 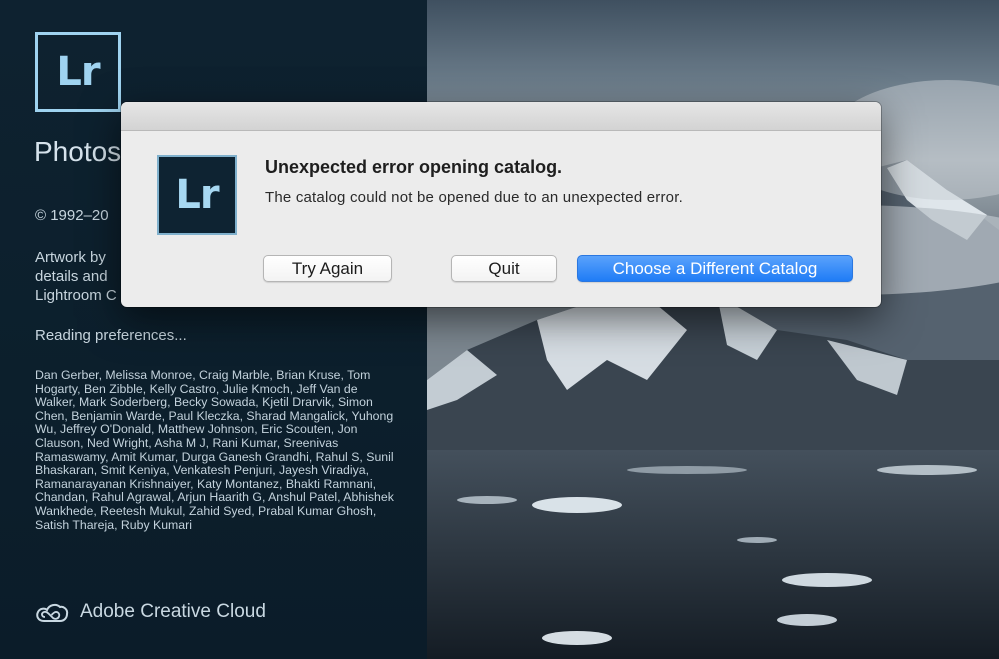 I want to click on artwork-line: details and, so click(x=71, y=276).